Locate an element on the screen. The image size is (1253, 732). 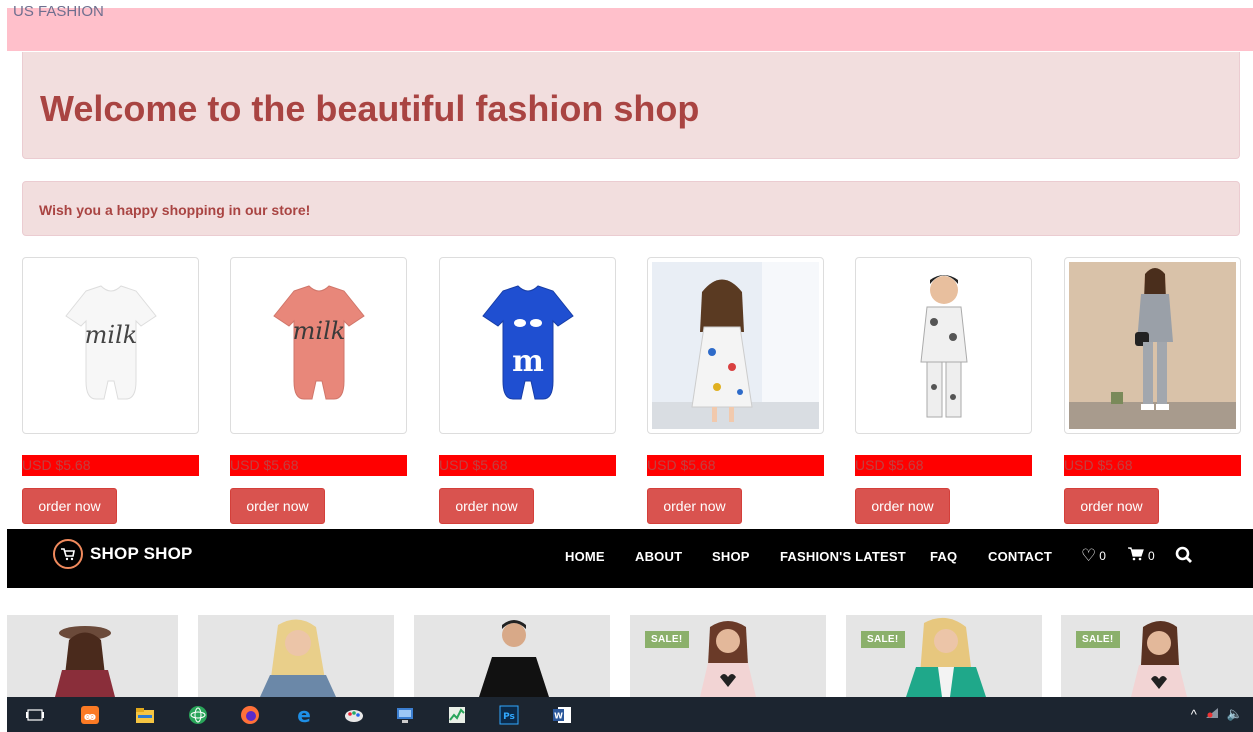
brand-link: SHOP SHOP is located at coordinates (123, 554).